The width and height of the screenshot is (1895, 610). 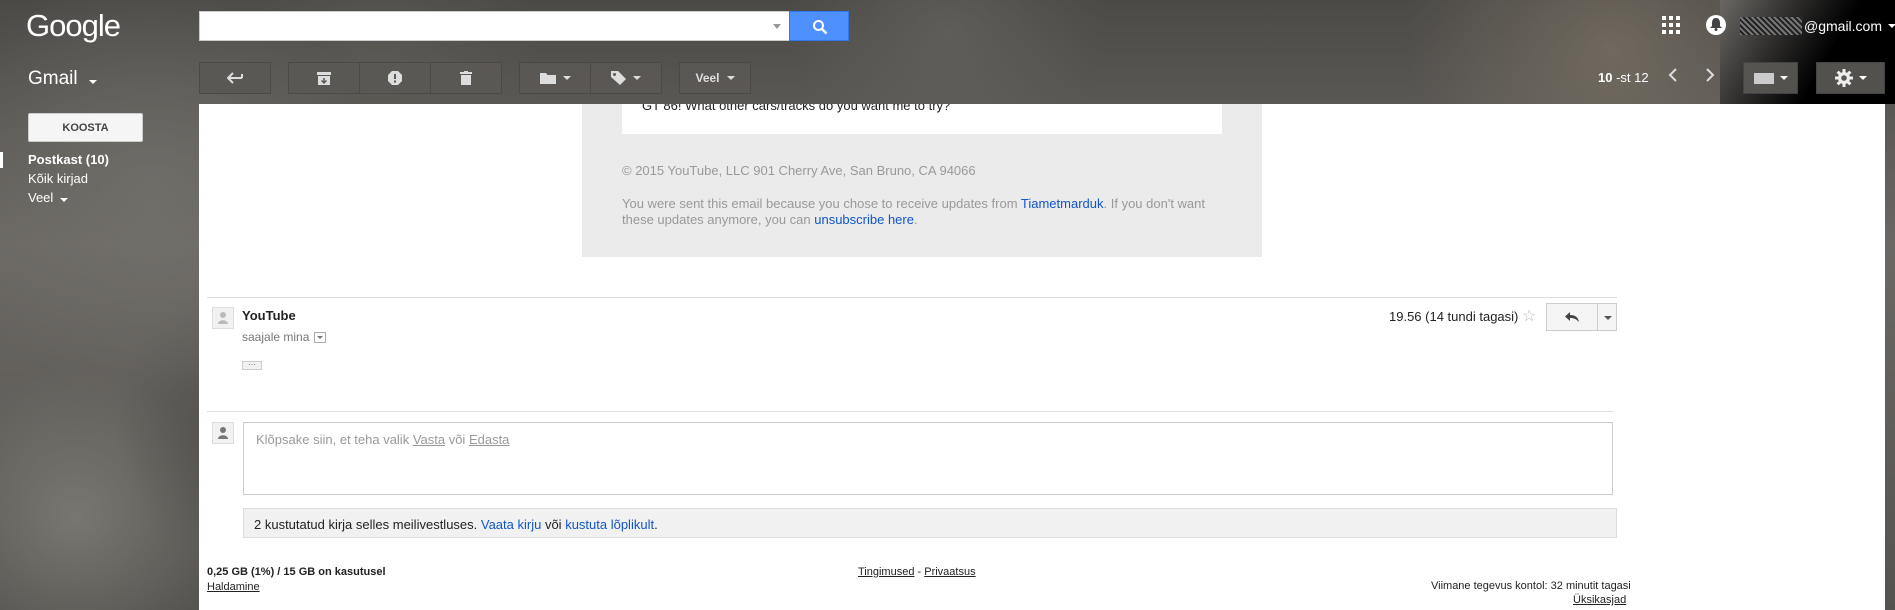 I want to click on search-icon, so click(x=820, y=27).